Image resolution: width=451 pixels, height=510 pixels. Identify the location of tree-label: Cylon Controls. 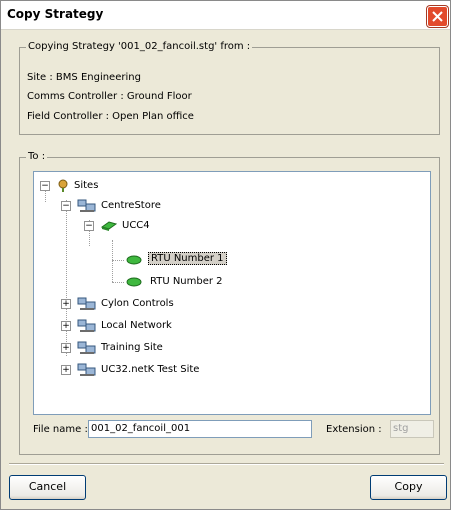
(137, 303).